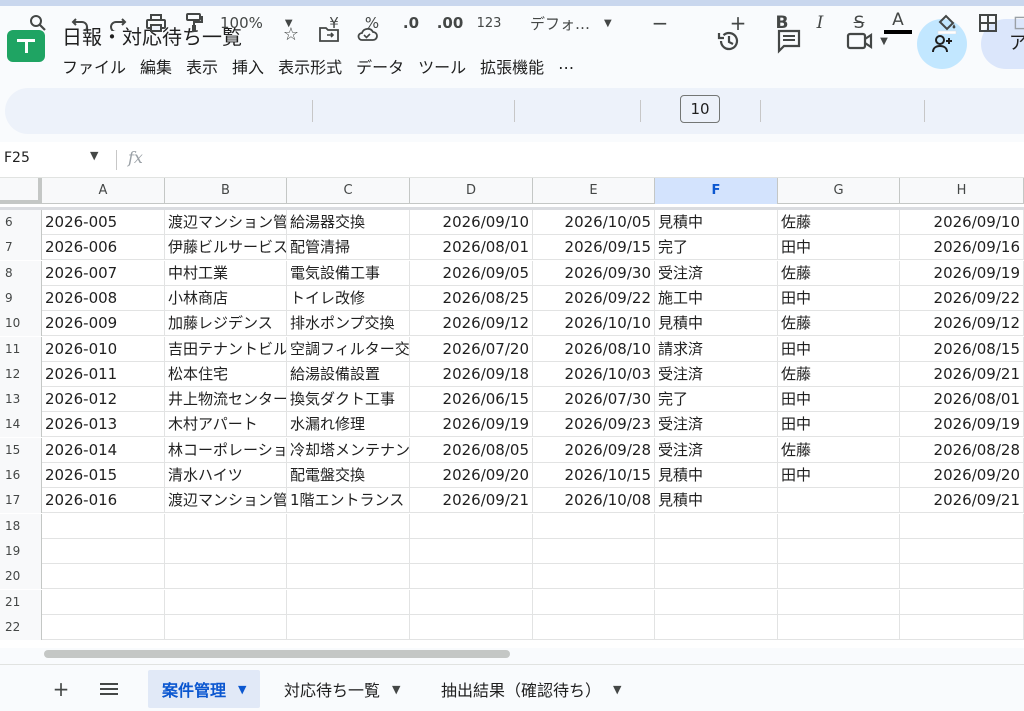 This screenshot has height=711, width=1024. I want to click on table-cell: 2026/09/23, so click(594, 425).